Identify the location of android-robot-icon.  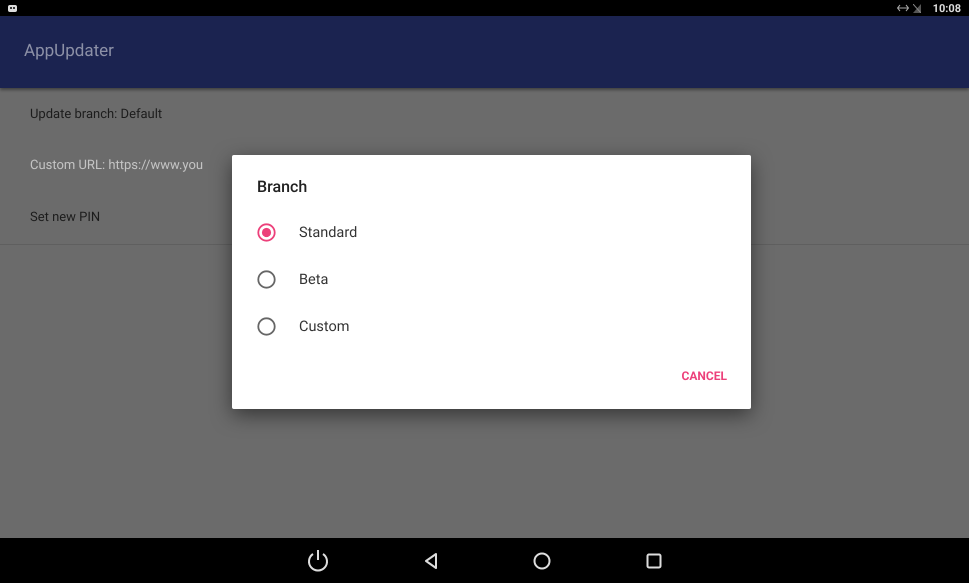
(12, 8).